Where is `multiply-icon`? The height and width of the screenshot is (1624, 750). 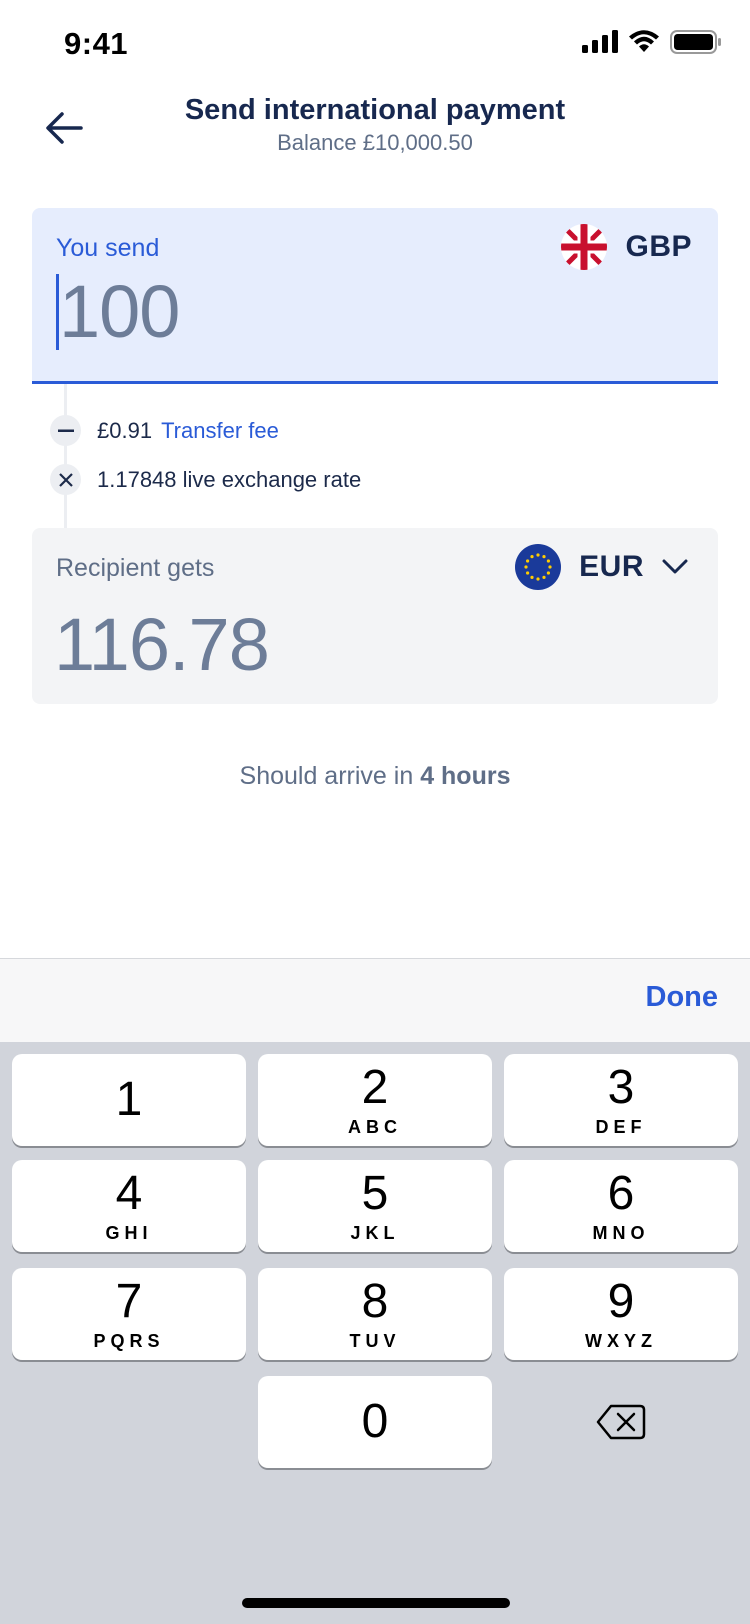
multiply-icon is located at coordinates (65, 479).